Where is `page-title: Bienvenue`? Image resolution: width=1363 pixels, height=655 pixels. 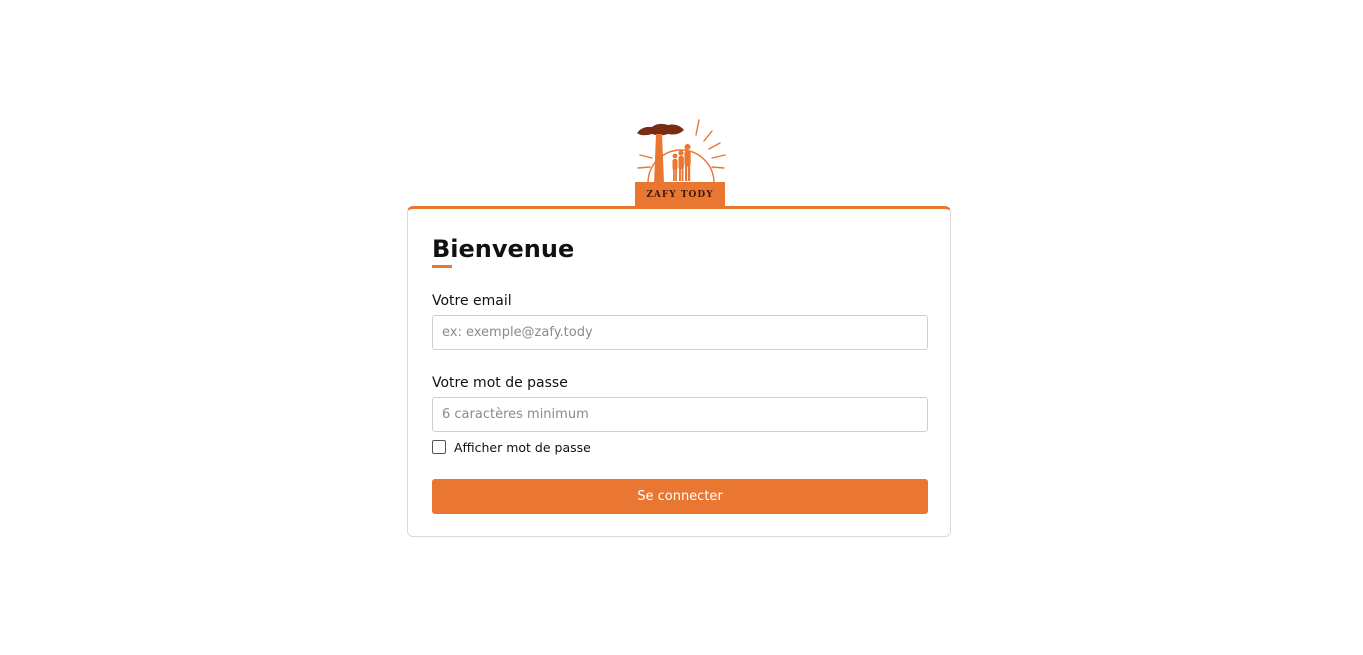
page-title: Bienvenue is located at coordinates (503, 249).